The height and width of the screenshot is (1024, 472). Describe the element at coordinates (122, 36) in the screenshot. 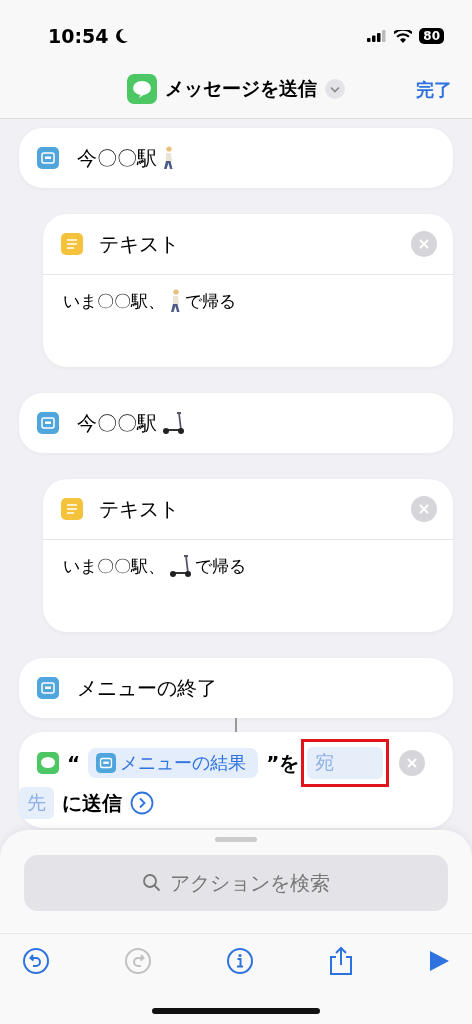

I see `moon-icon` at that location.